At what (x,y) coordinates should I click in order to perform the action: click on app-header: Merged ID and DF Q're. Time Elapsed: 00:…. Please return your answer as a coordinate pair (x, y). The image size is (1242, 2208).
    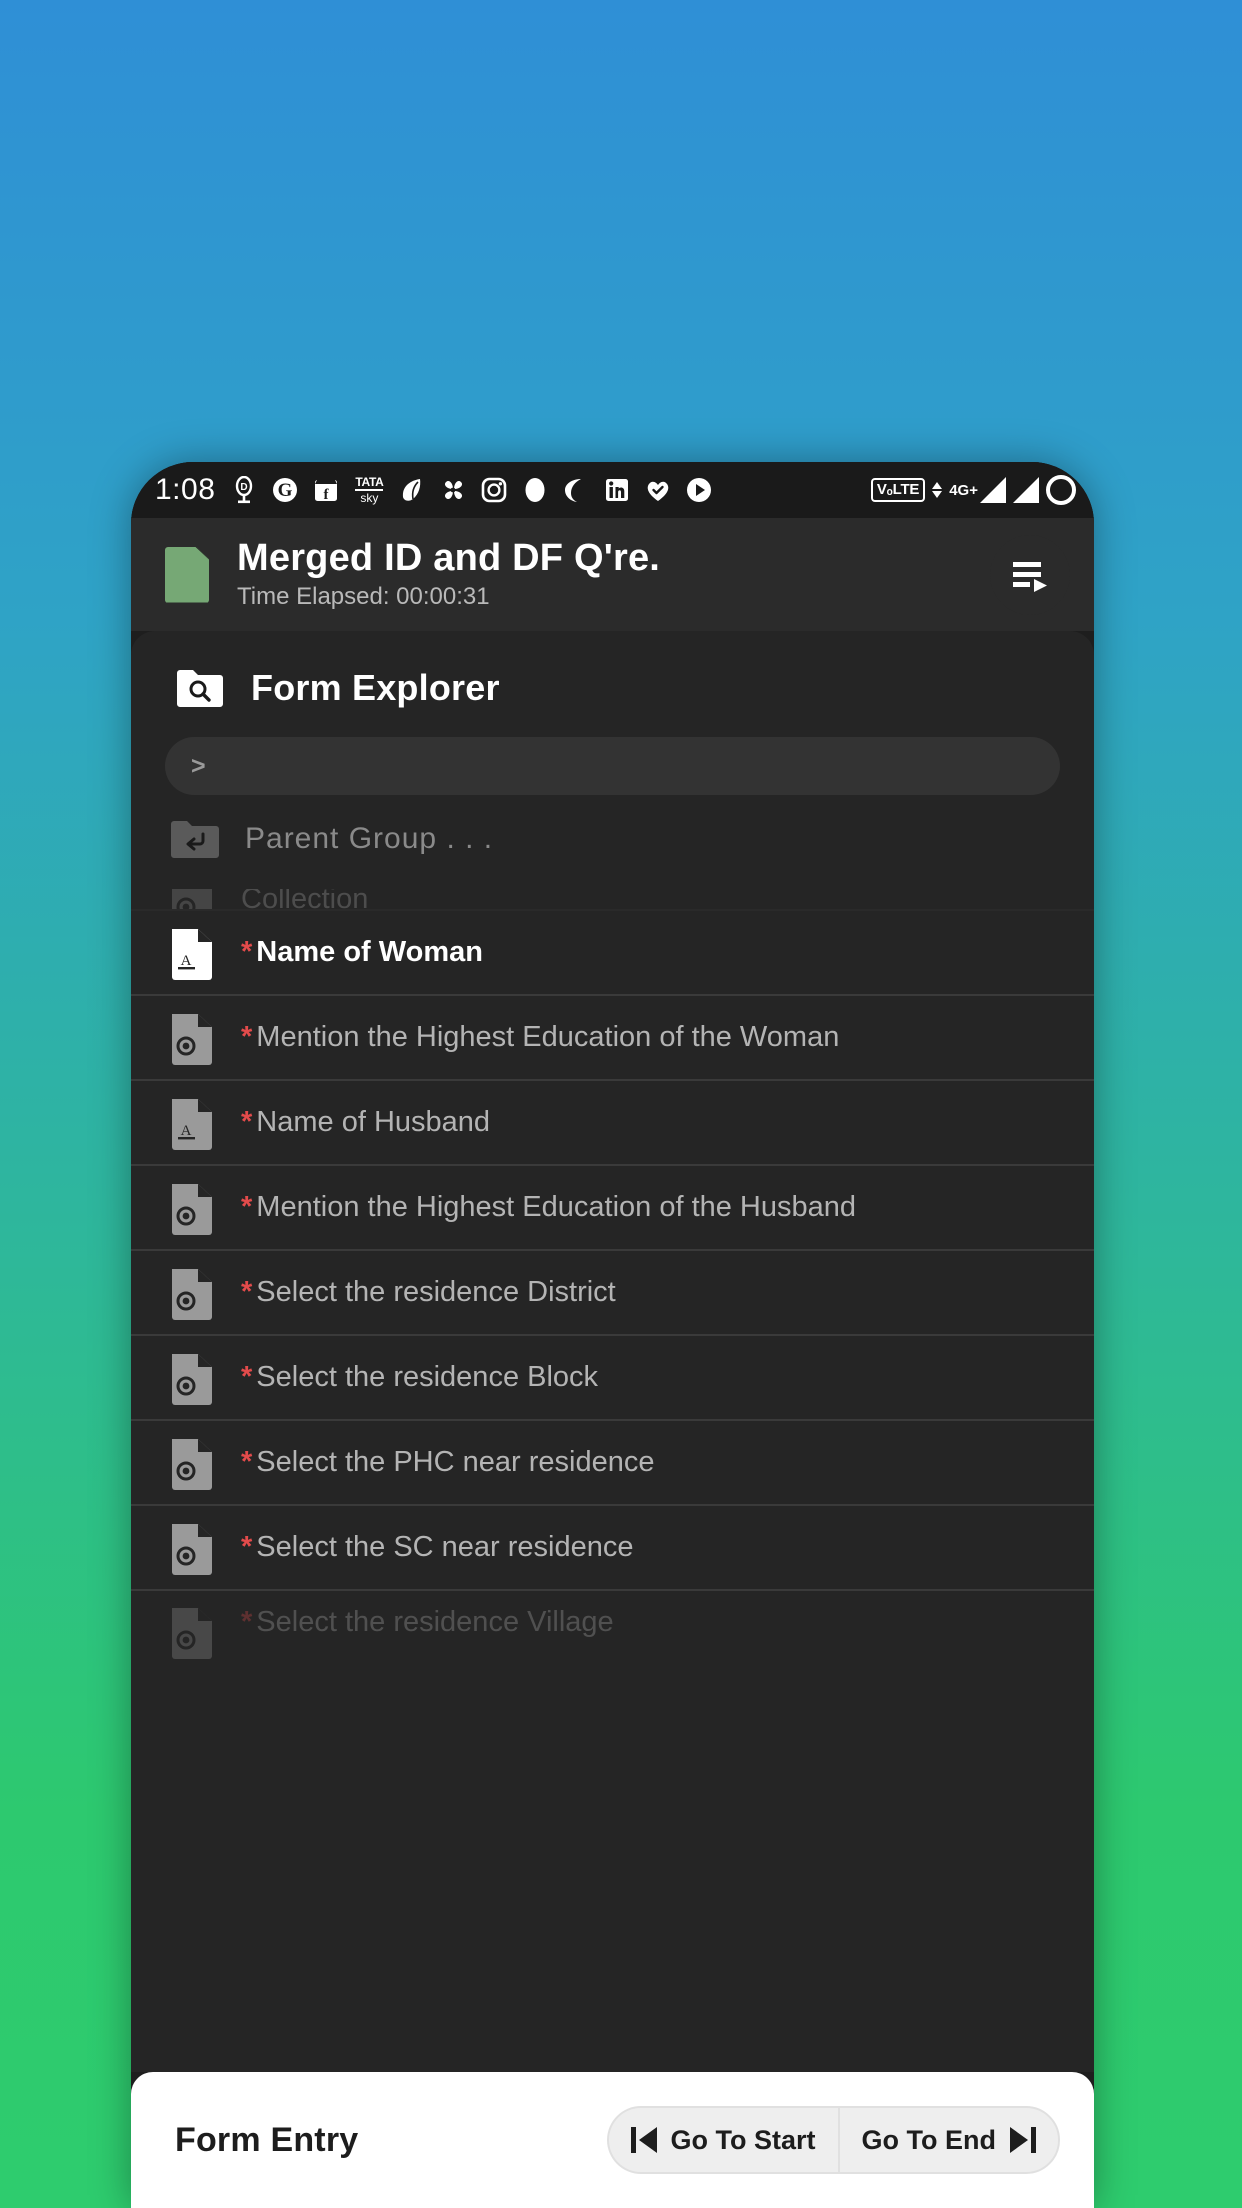
    Looking at the image, I should click on (612, 574).